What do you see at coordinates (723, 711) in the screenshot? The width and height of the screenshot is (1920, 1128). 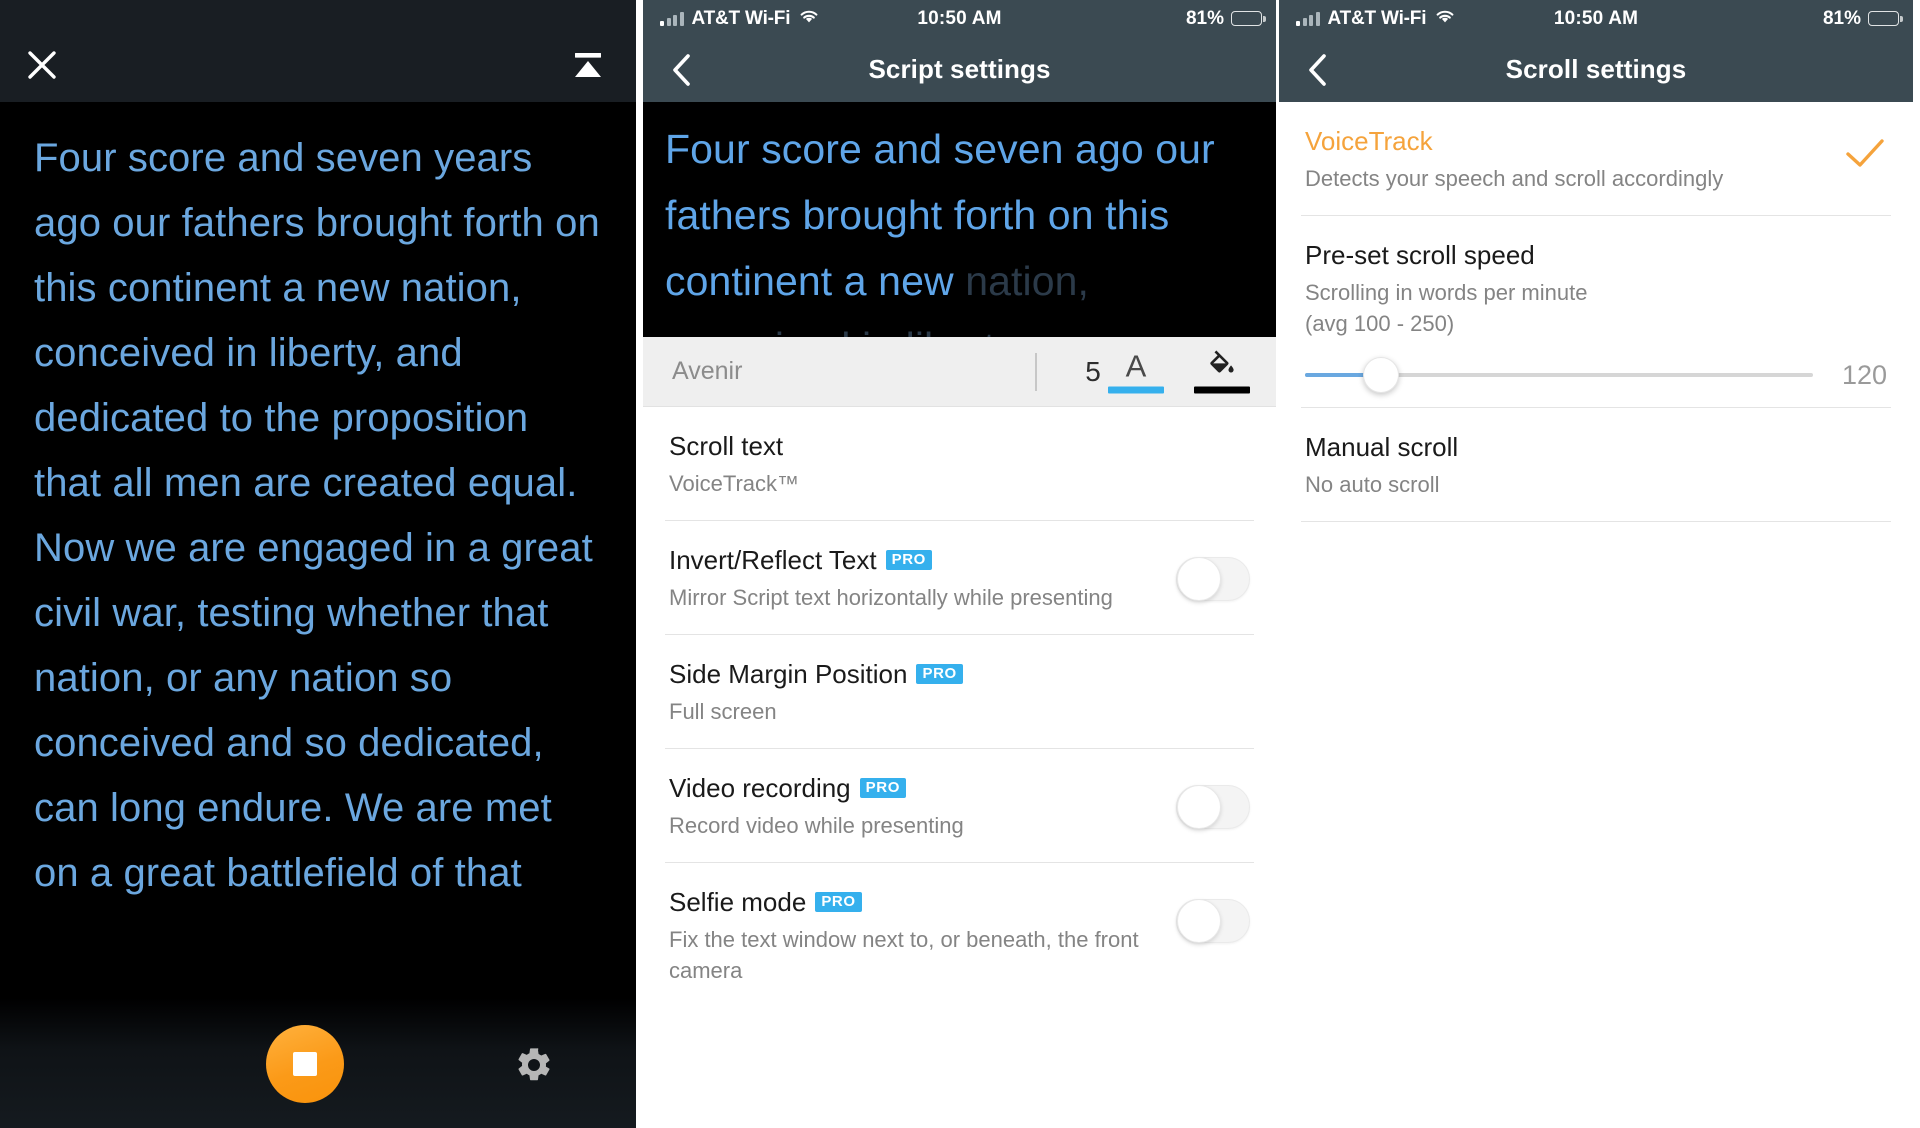 I see `row-subtitle: Full screen` at bounding box center [723, 711].